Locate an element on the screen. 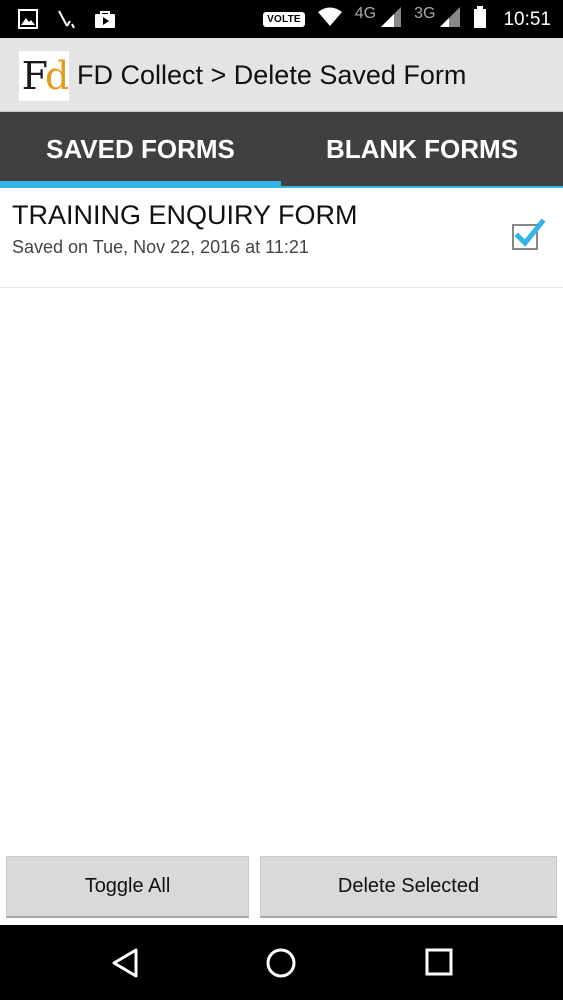 This screenshot has width=563, height=1000. system-nav-bar is located at coordinates (281, 962).